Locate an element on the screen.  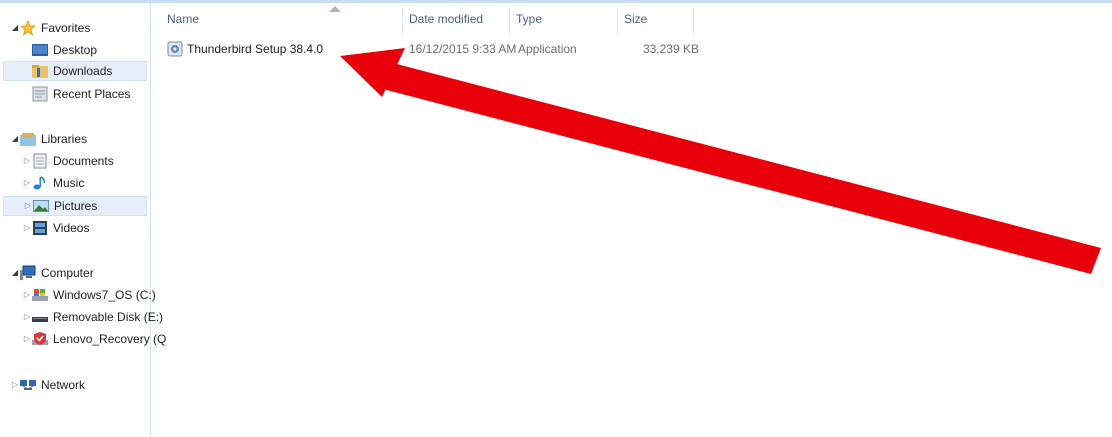
nav-item-desktop: Desktop is located at coordinates (64, 50).